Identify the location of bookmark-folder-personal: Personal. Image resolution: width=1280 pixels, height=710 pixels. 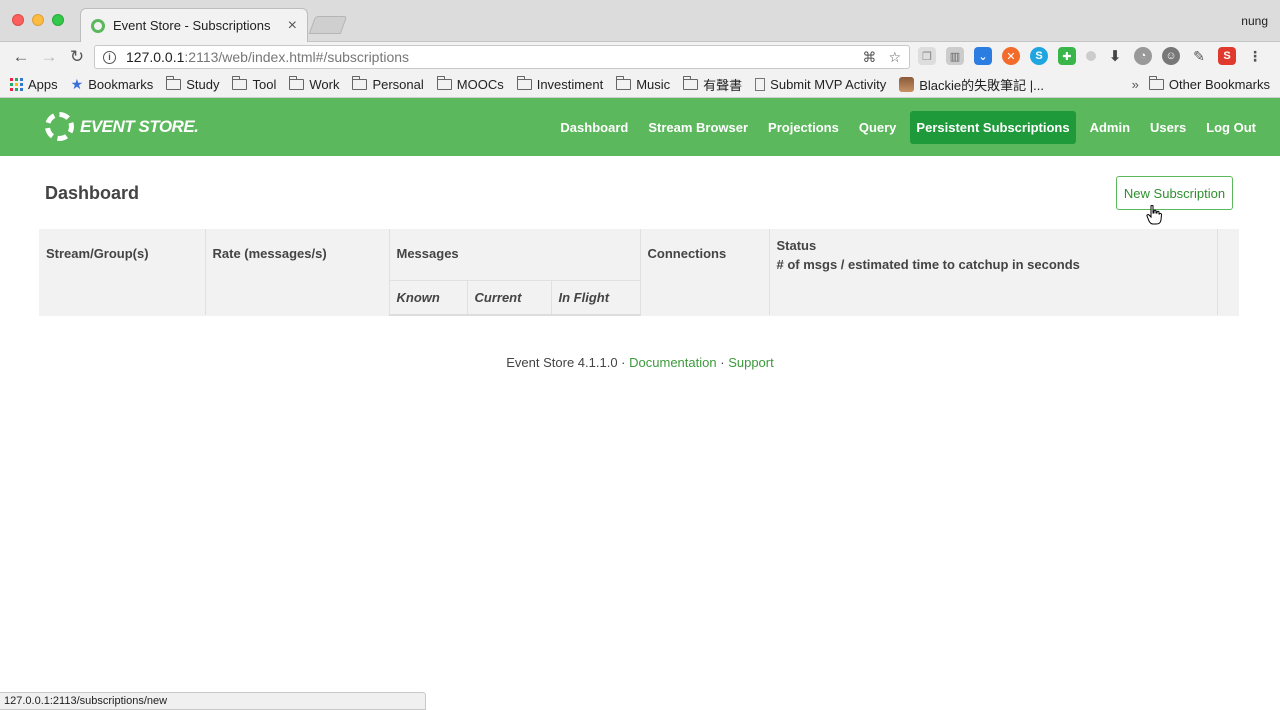
(388, 84).